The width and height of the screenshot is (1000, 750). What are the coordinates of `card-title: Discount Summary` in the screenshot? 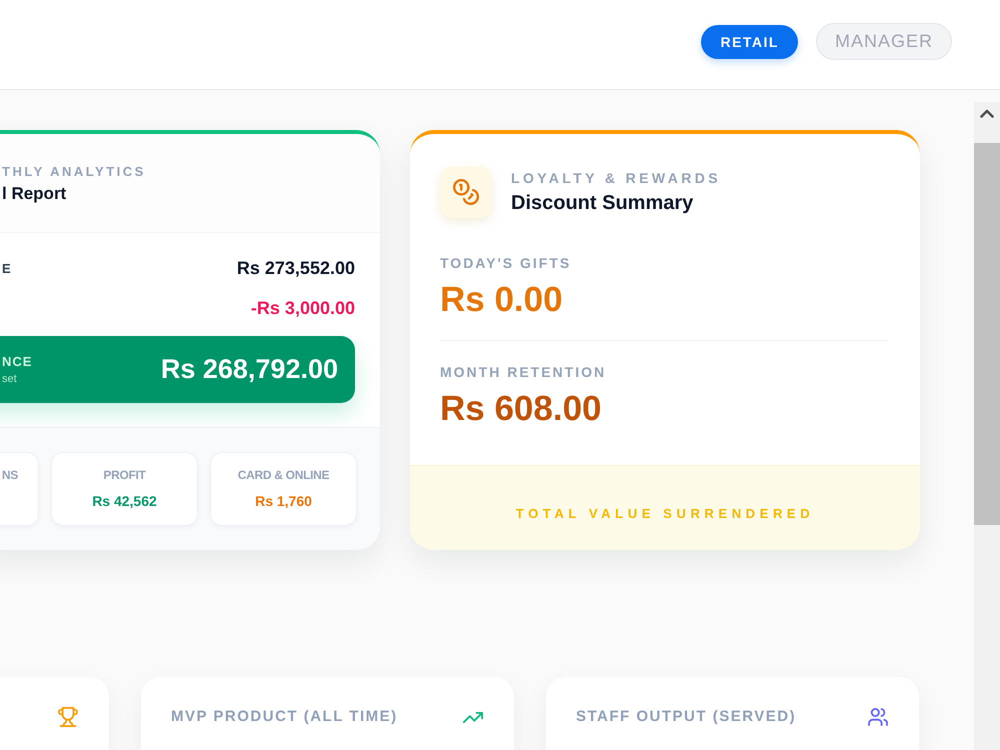 It's located at (602, 202).